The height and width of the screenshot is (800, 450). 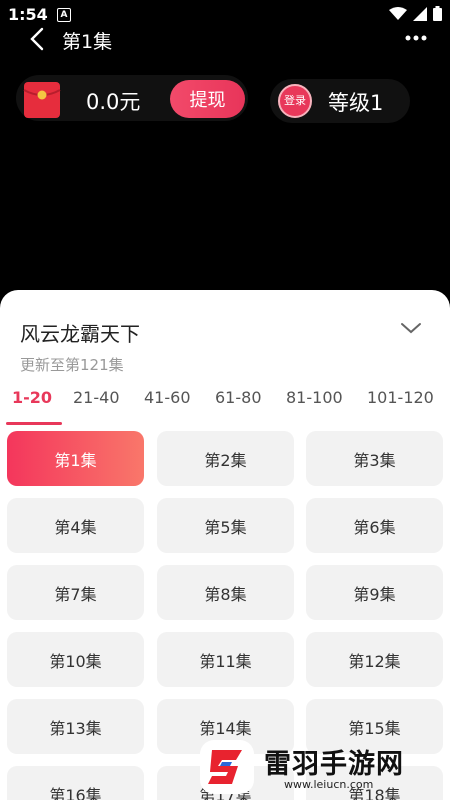 What do you see at coordinates (72, 365) in the screenshot?
I see `update-info: 更新至第121集` at bounding box center [72, 365].